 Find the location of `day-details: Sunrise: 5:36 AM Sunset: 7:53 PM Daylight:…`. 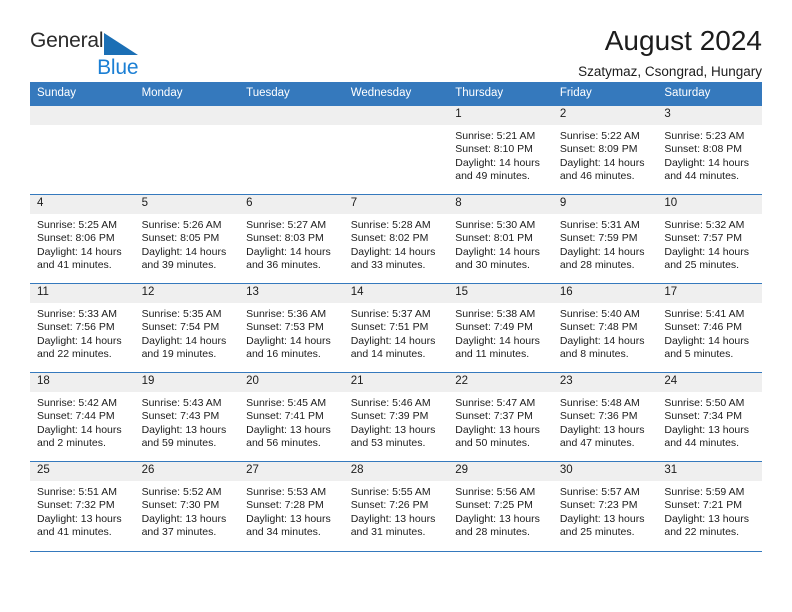

day-details: Sunrise: 5:36 AM Sunset: 7:53 PM Daylight:… is located at coordinates (291, 332).